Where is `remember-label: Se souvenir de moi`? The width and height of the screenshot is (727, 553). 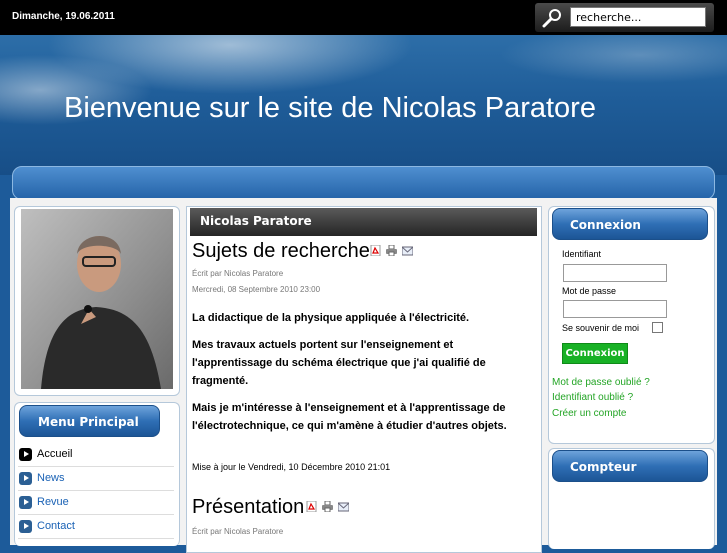
remember-label: Se souvenir de moi is located at coordinates (601, 328).